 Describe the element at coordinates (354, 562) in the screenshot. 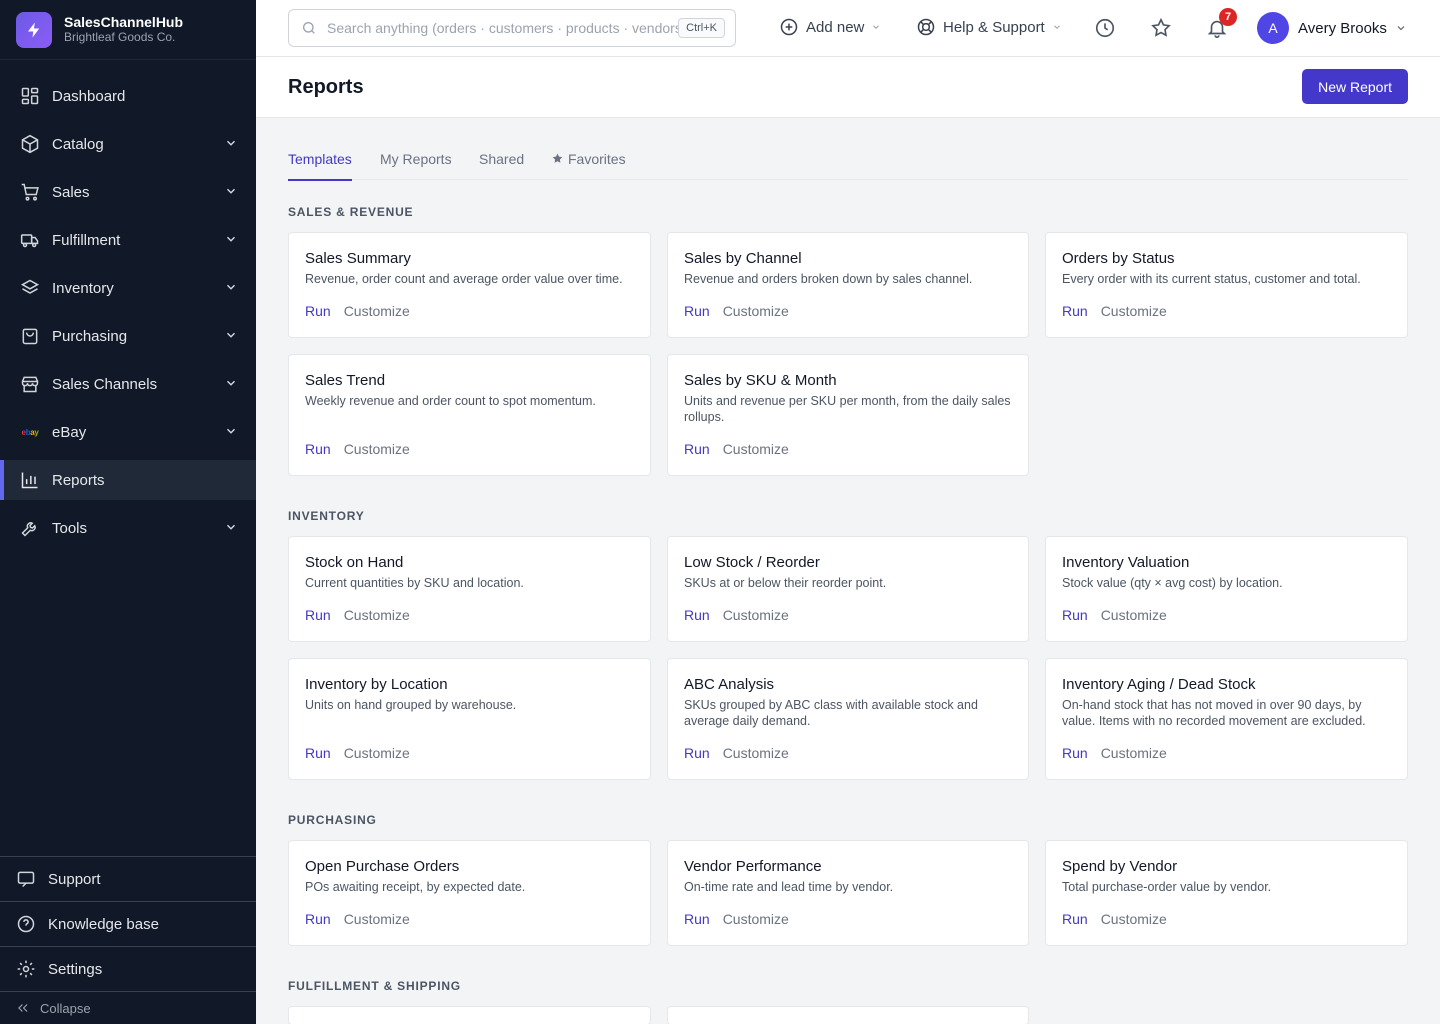

I see `card-title: Stock on Hand` at that location.